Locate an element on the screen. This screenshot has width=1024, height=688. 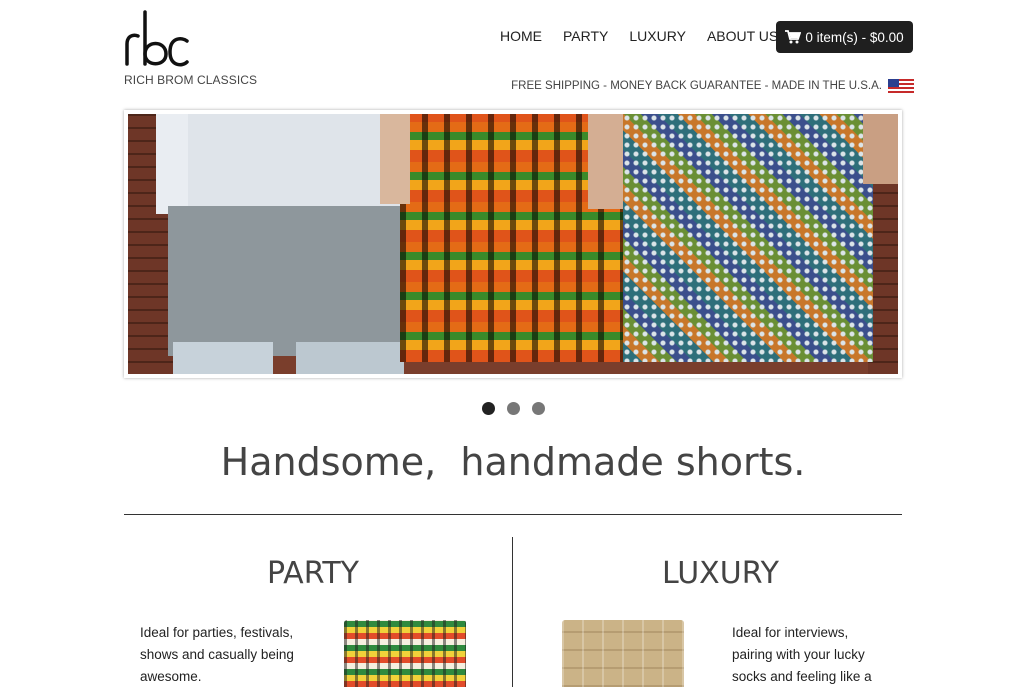
nav-about-us: ABOUT US is located at coordinates (742, 36).